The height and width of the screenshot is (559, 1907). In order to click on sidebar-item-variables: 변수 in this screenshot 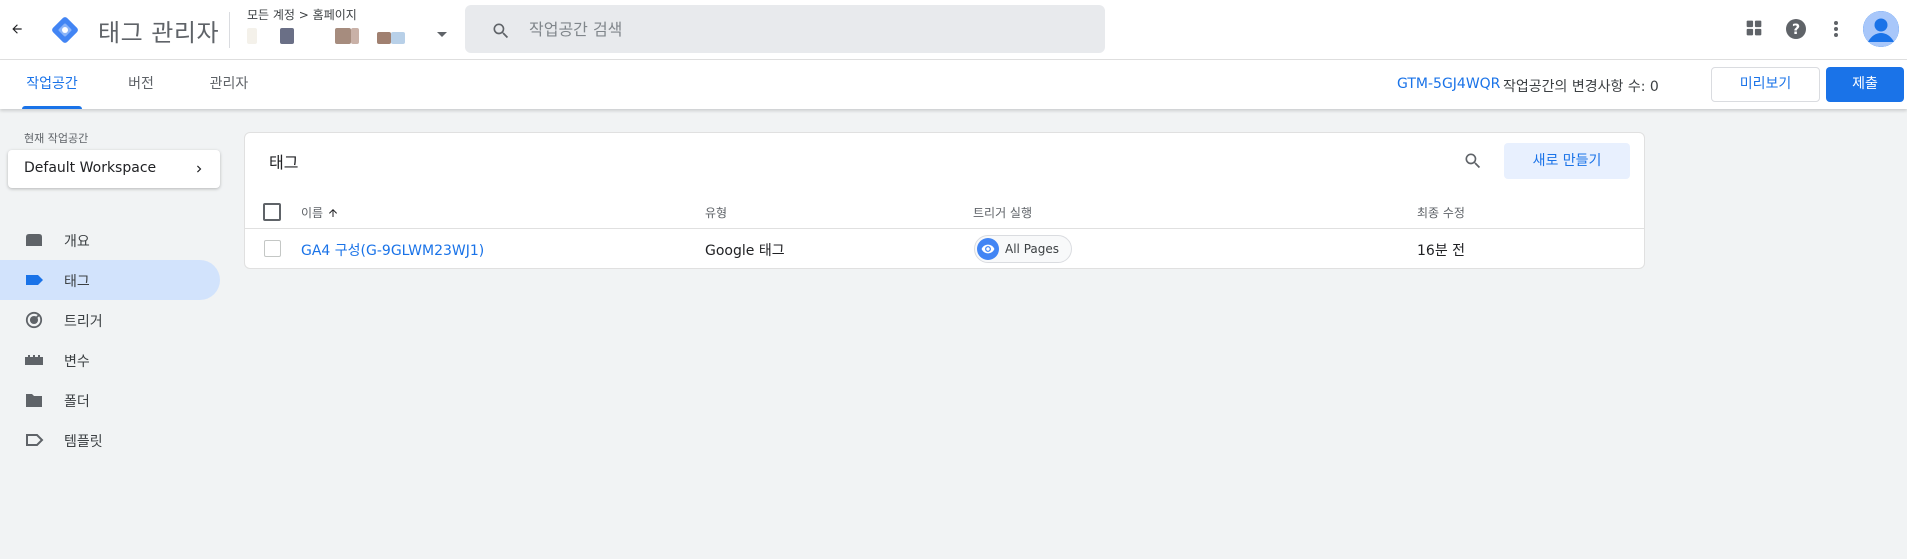, I will do `click(110, 360)`.